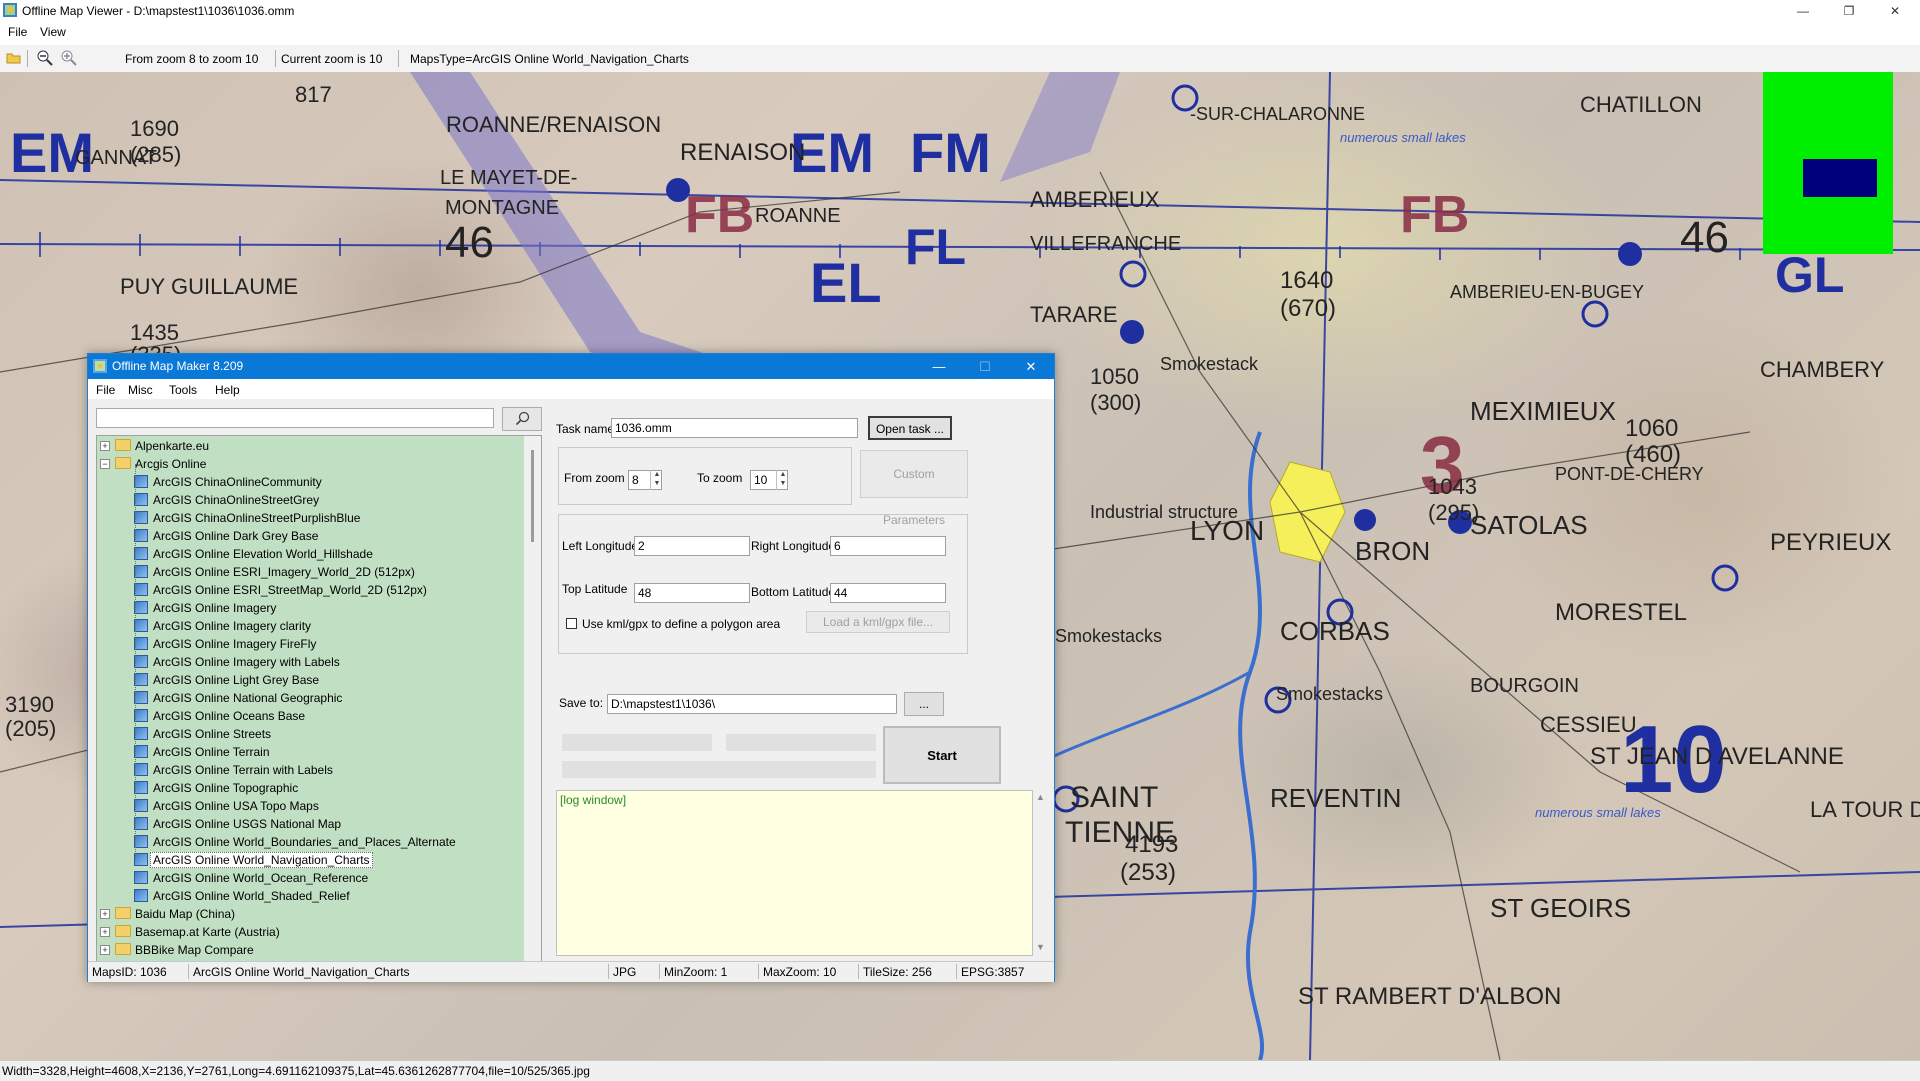 This screenshot has height=1081, width=1920. Describe the element at coordinates (469, 242) in the screenshot. I see `chart-num-46: 46` at that location.